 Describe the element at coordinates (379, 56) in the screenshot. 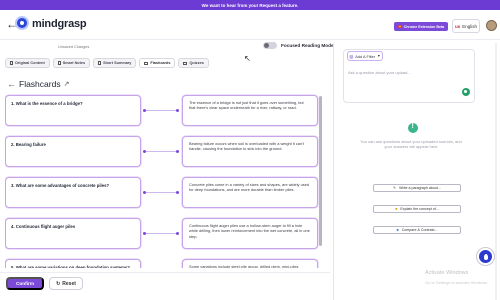

I see `chevron-down-icon: ▼` at that location.